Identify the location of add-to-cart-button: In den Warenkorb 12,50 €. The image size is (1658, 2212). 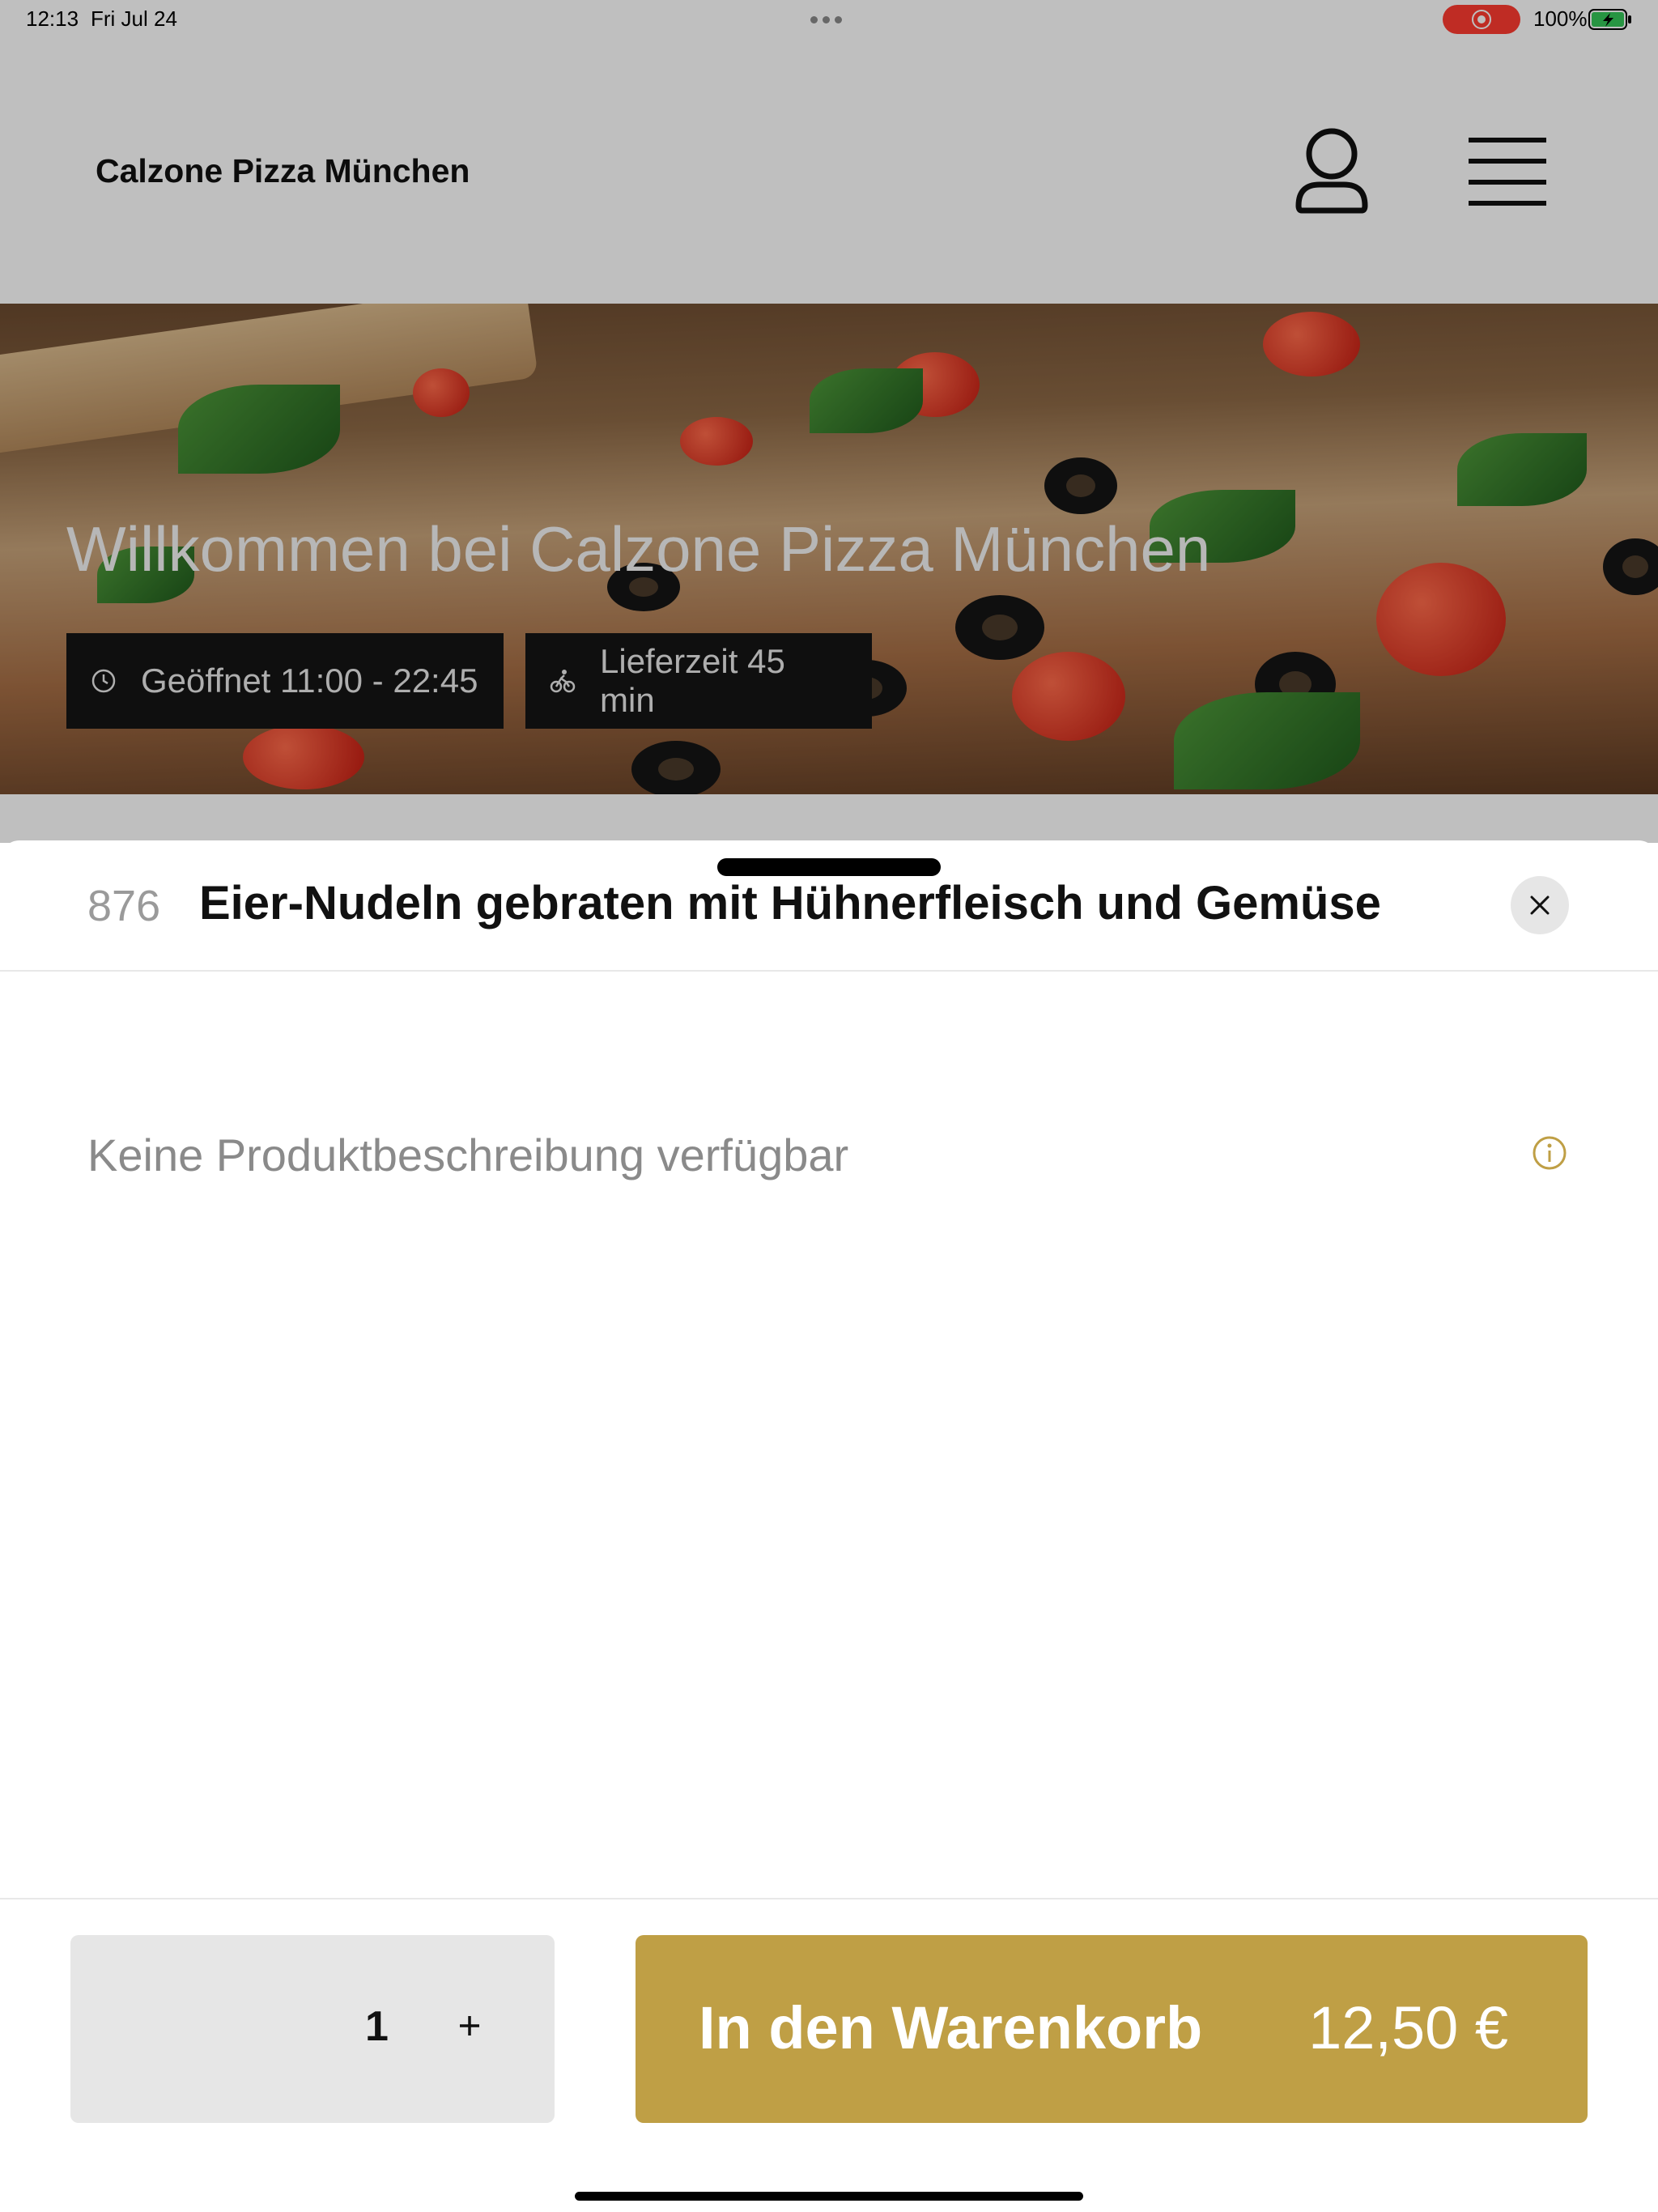
(1112, 2029).